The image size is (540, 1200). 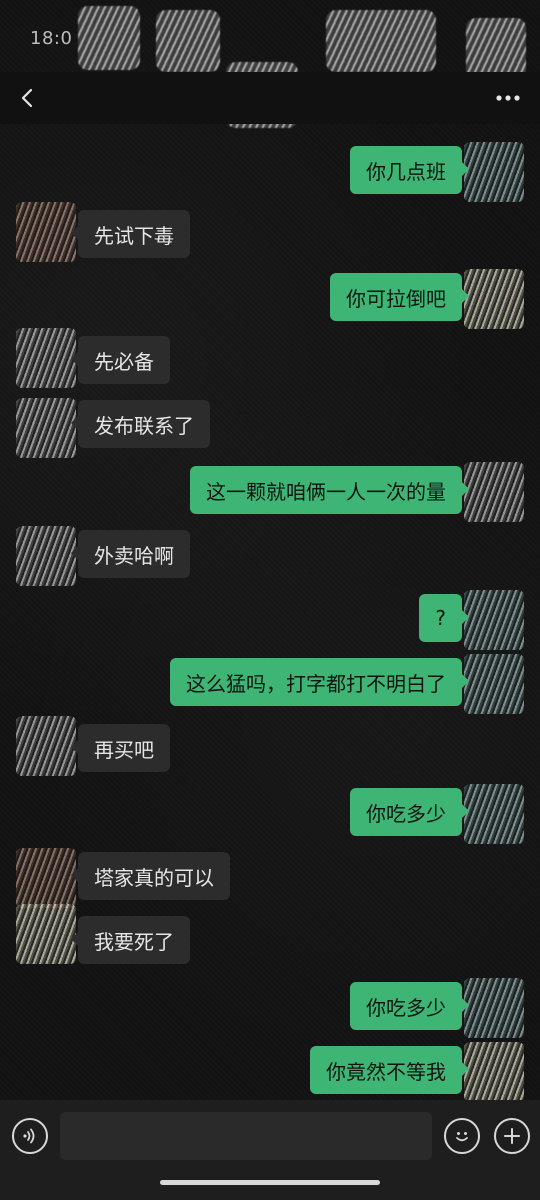 I want to click on message-bubble-sent: 你竟然不等我, so click(x=389, y=1070).